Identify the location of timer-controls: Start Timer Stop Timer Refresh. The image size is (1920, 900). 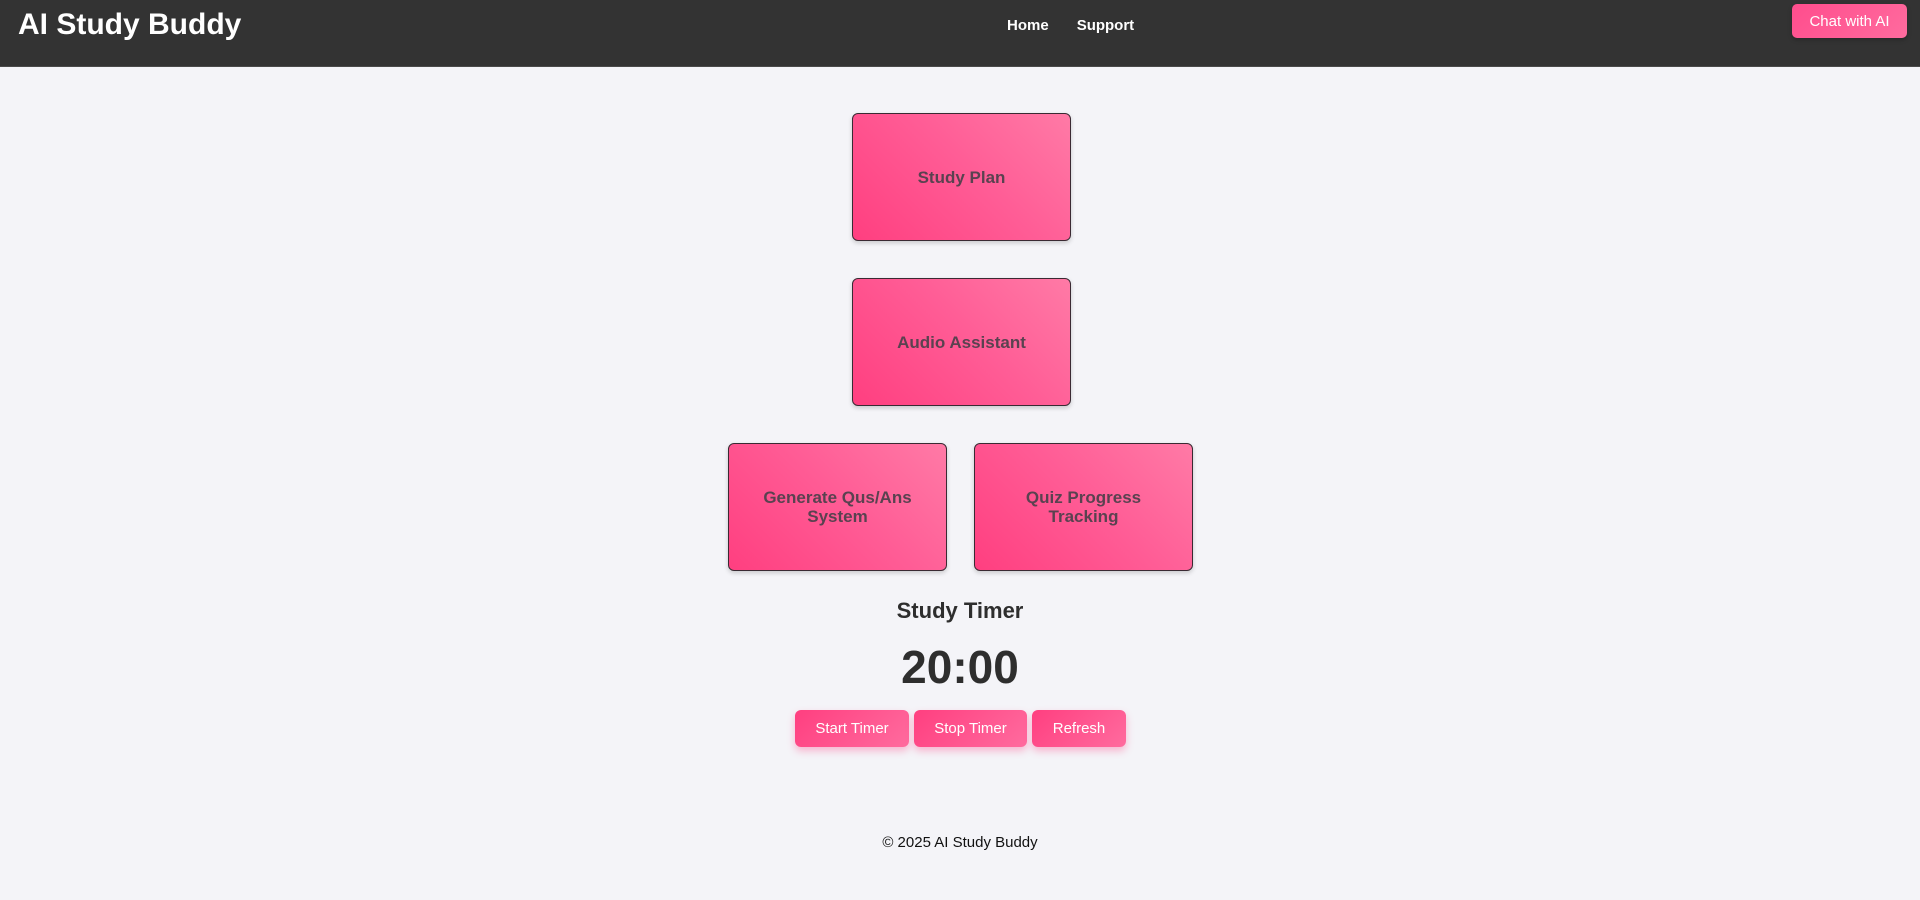
(960, 728).